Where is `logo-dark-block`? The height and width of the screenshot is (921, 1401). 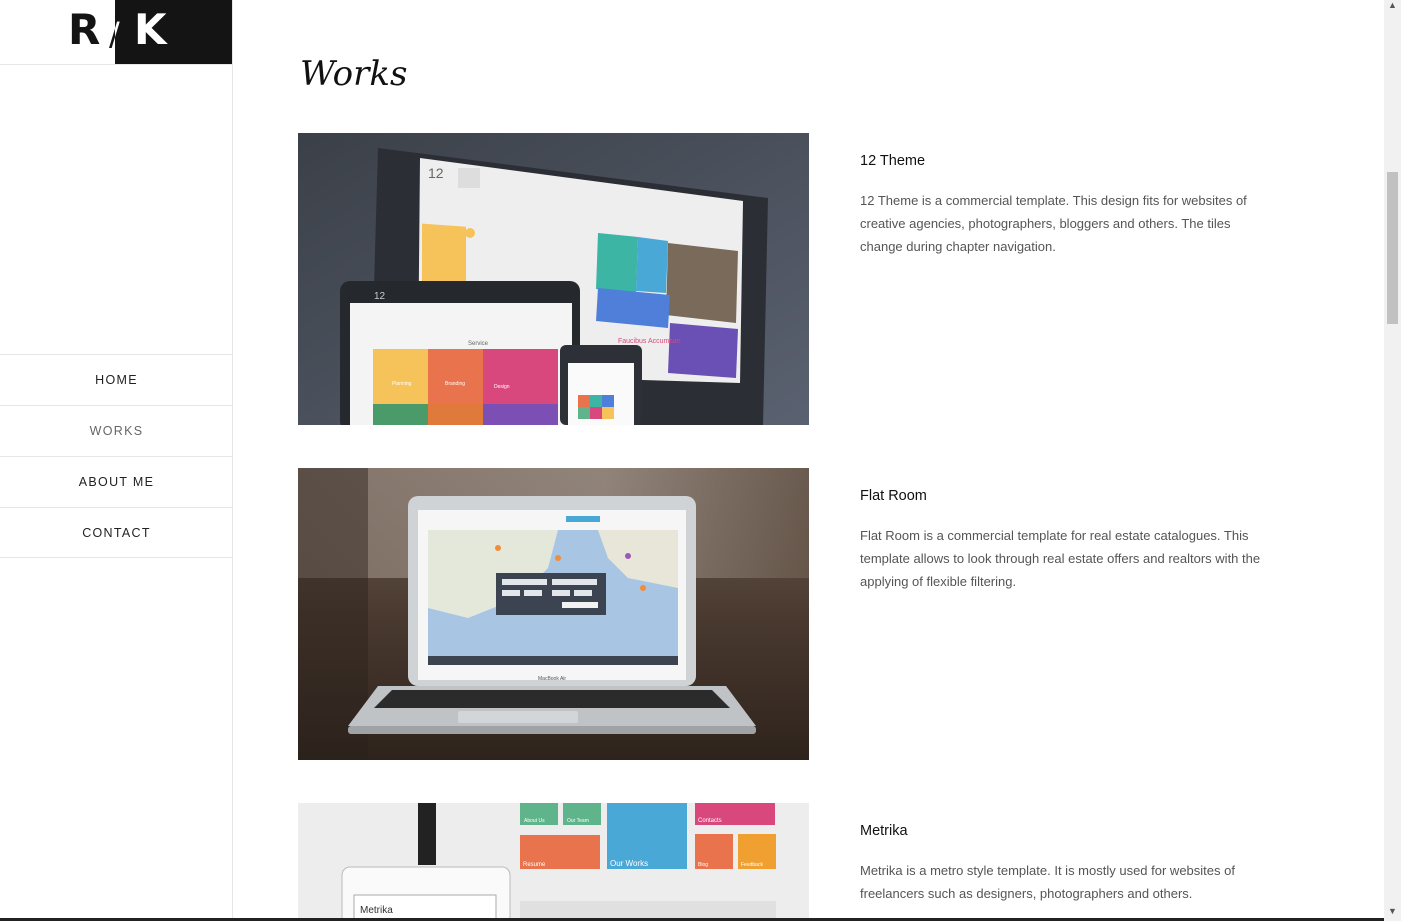
logo-dark-block is located at coordinates (173, 32).